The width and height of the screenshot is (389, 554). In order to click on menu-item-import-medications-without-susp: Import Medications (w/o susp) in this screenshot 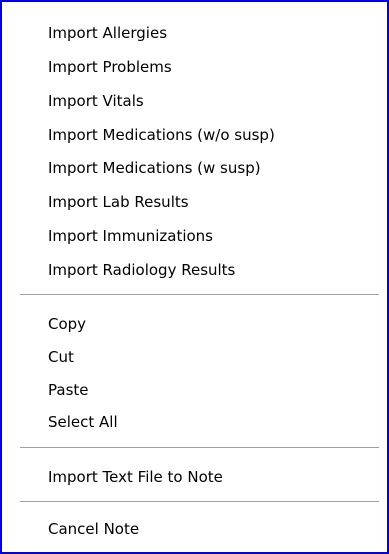, I will do `click(212, 135)`.